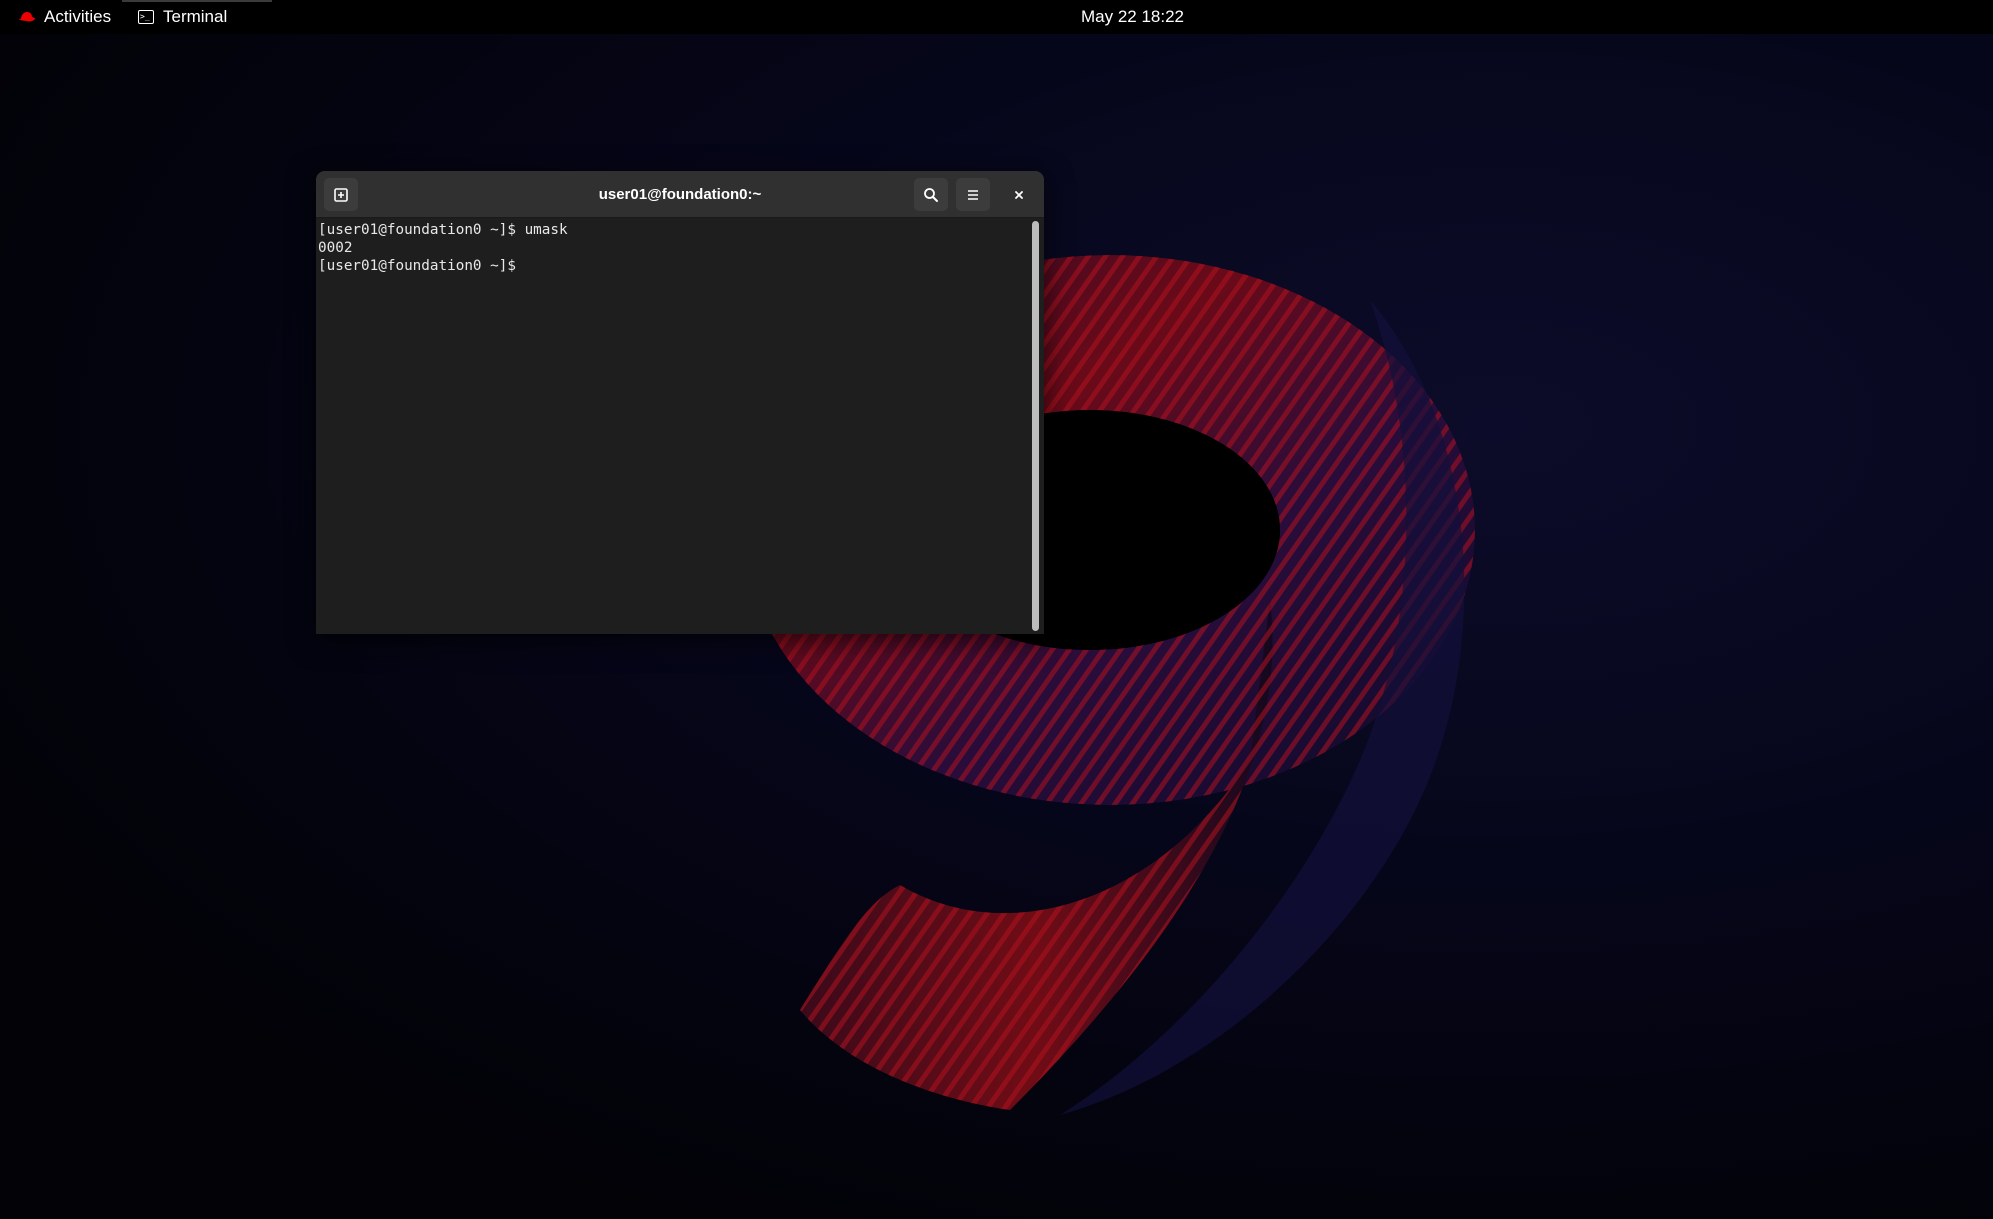 The width and height of the screenshot is (1993, 1219). I want to click on search-button, so click(931, 194).